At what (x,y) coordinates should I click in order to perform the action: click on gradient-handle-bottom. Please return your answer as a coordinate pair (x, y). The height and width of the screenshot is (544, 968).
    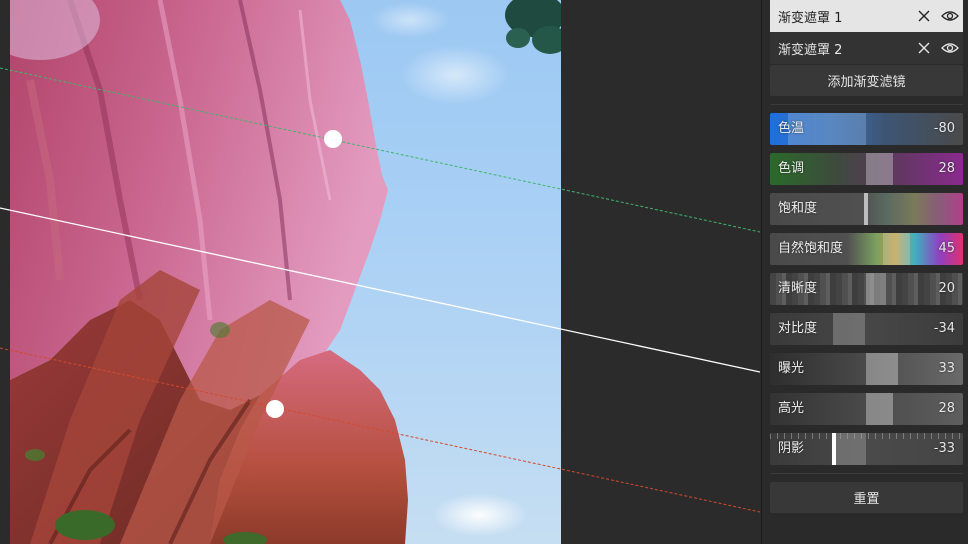
    Looking at the image, I should click on (275, 409).